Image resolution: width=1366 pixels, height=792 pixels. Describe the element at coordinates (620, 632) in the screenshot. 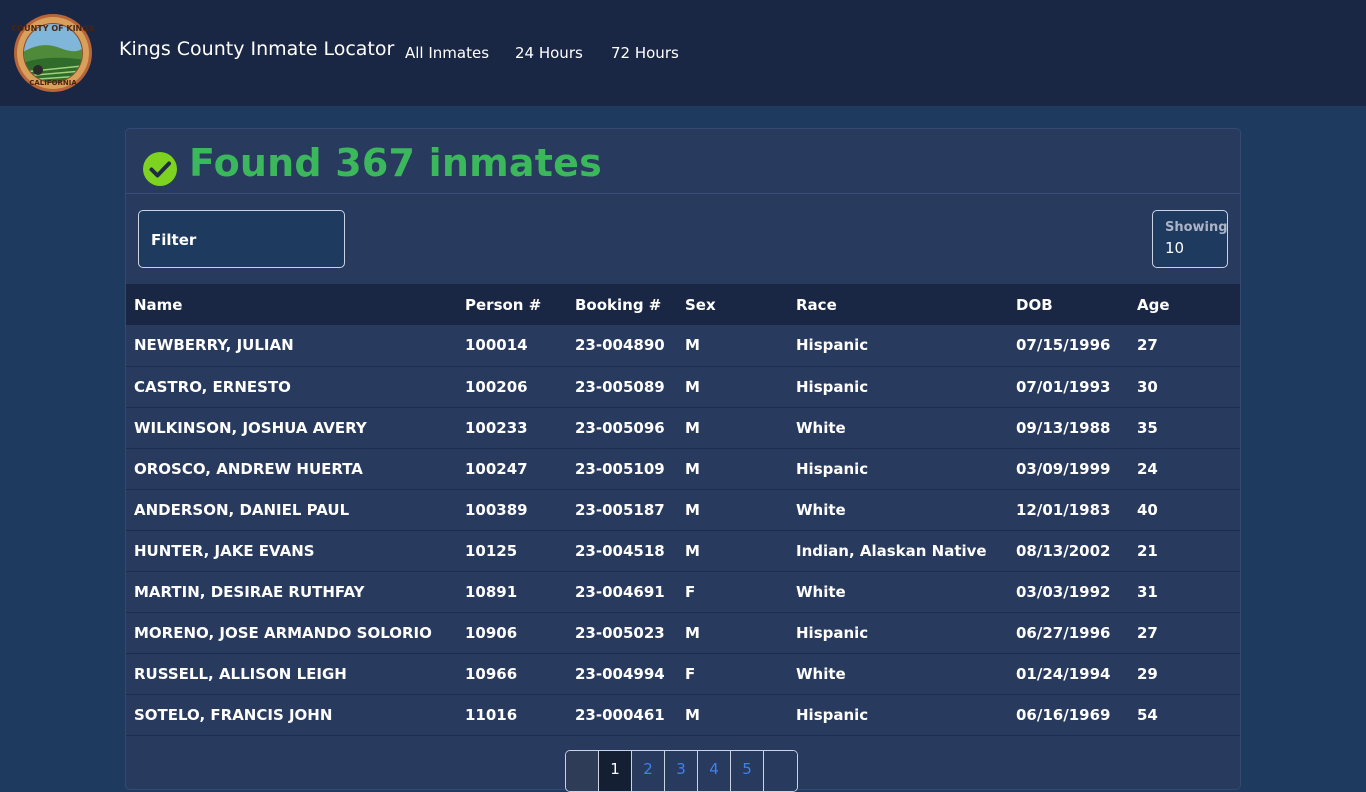

I see `cell-booking-number: 23-005023` at that location.